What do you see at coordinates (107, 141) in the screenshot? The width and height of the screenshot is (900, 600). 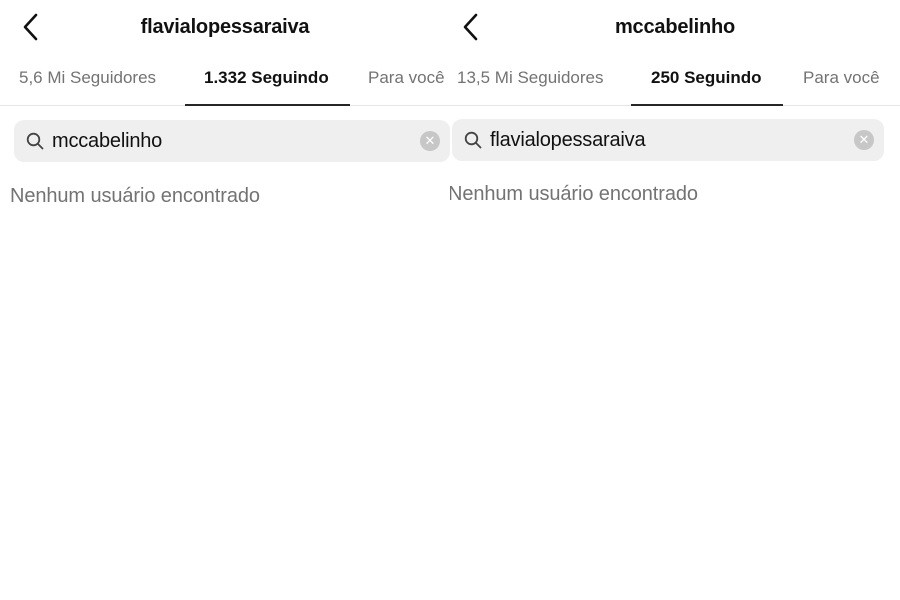 I see `search-query: mccabelinho` at bounding box center [107, 141].